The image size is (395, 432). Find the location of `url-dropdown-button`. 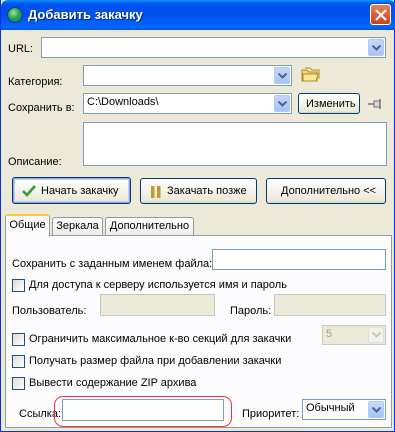

url-dropdown-button is located at coordinates (376, 47).